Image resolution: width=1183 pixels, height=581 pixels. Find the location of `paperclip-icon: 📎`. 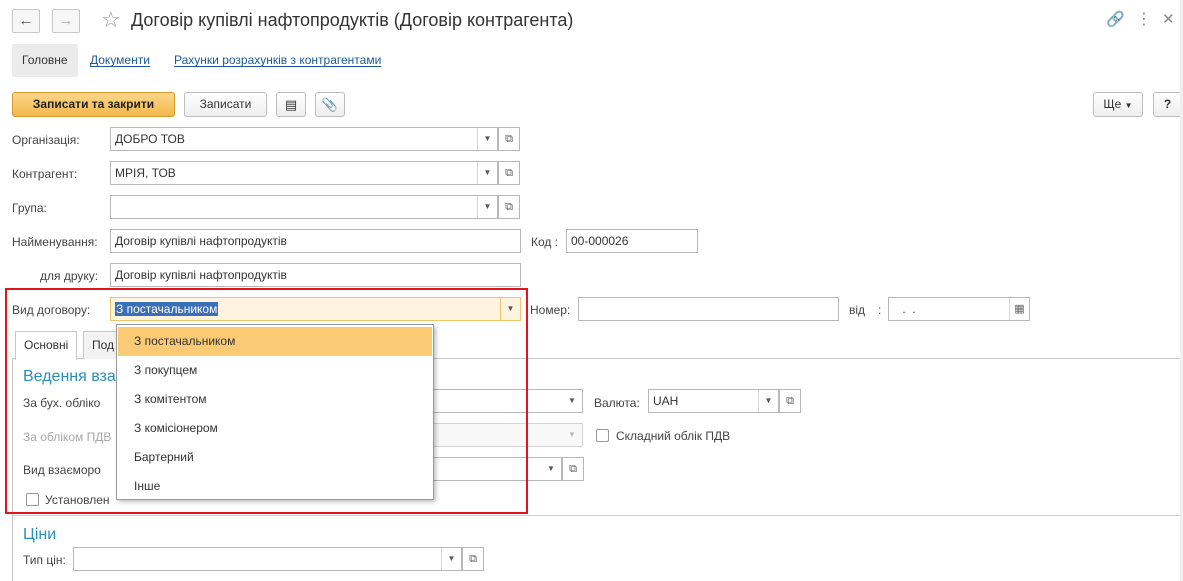

paperclip-icon: 📎 is located at coordinates (330, 104).